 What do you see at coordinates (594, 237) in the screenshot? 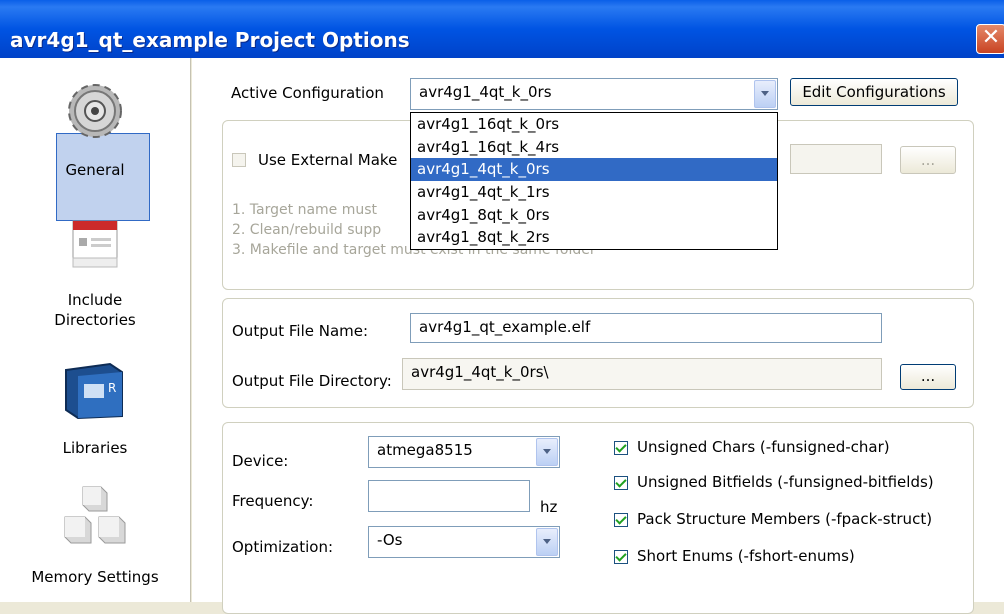
I see `dropdown-option: avr4g1_8qt_k_2rs` at bounding box center [594, 237].